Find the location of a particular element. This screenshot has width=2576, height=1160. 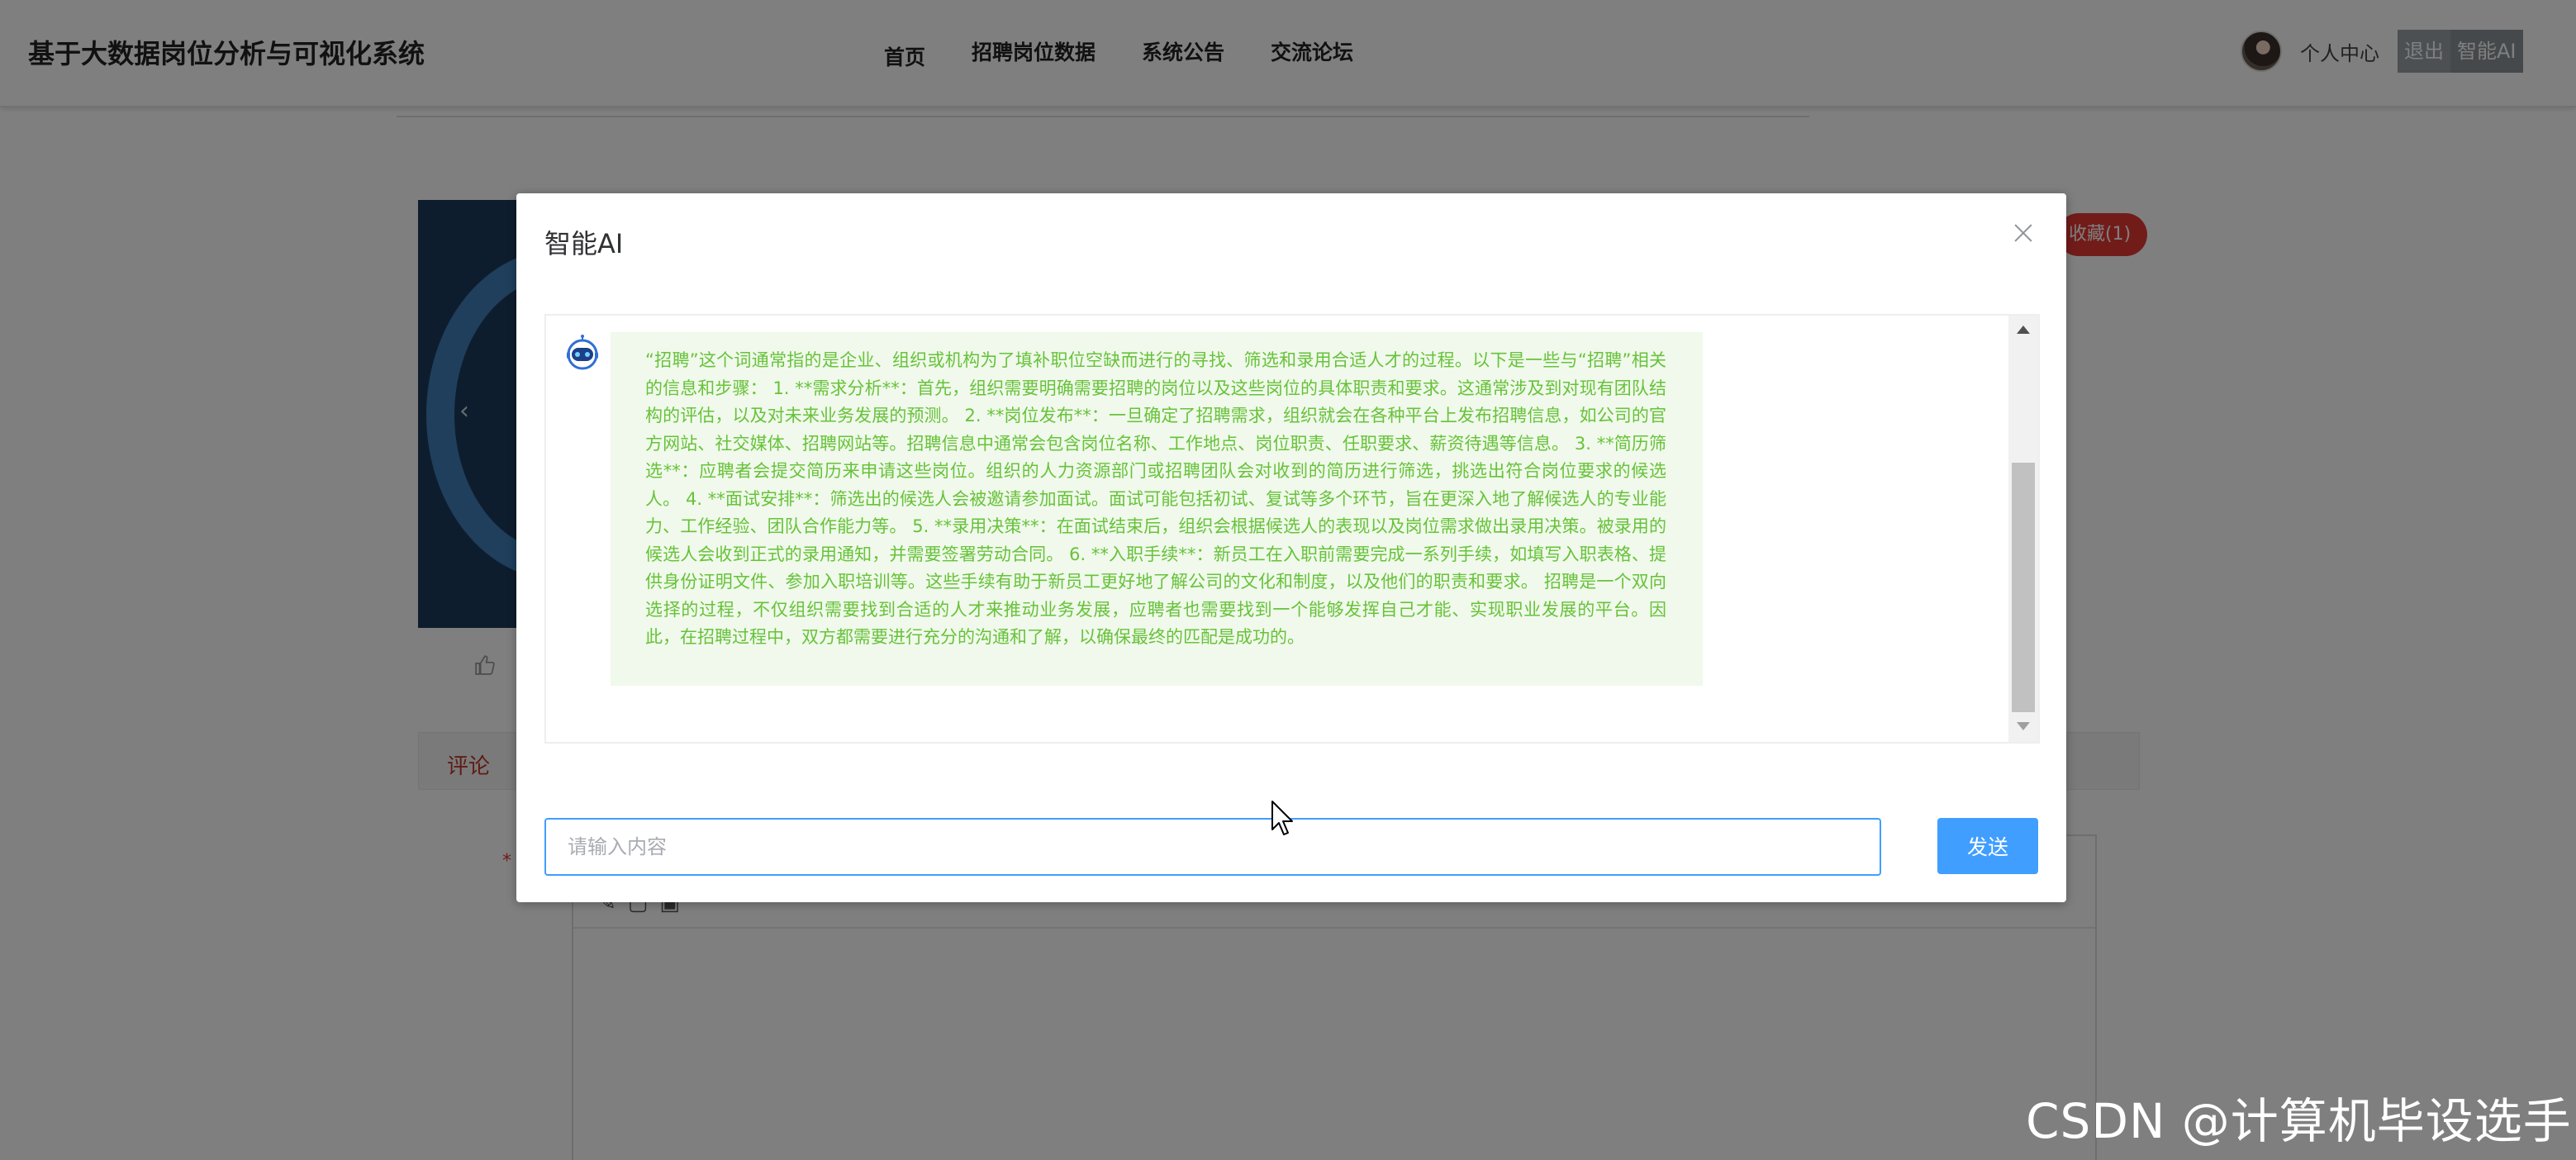

scroll-down-arrow-icon is located at coordinates (2023, 726).